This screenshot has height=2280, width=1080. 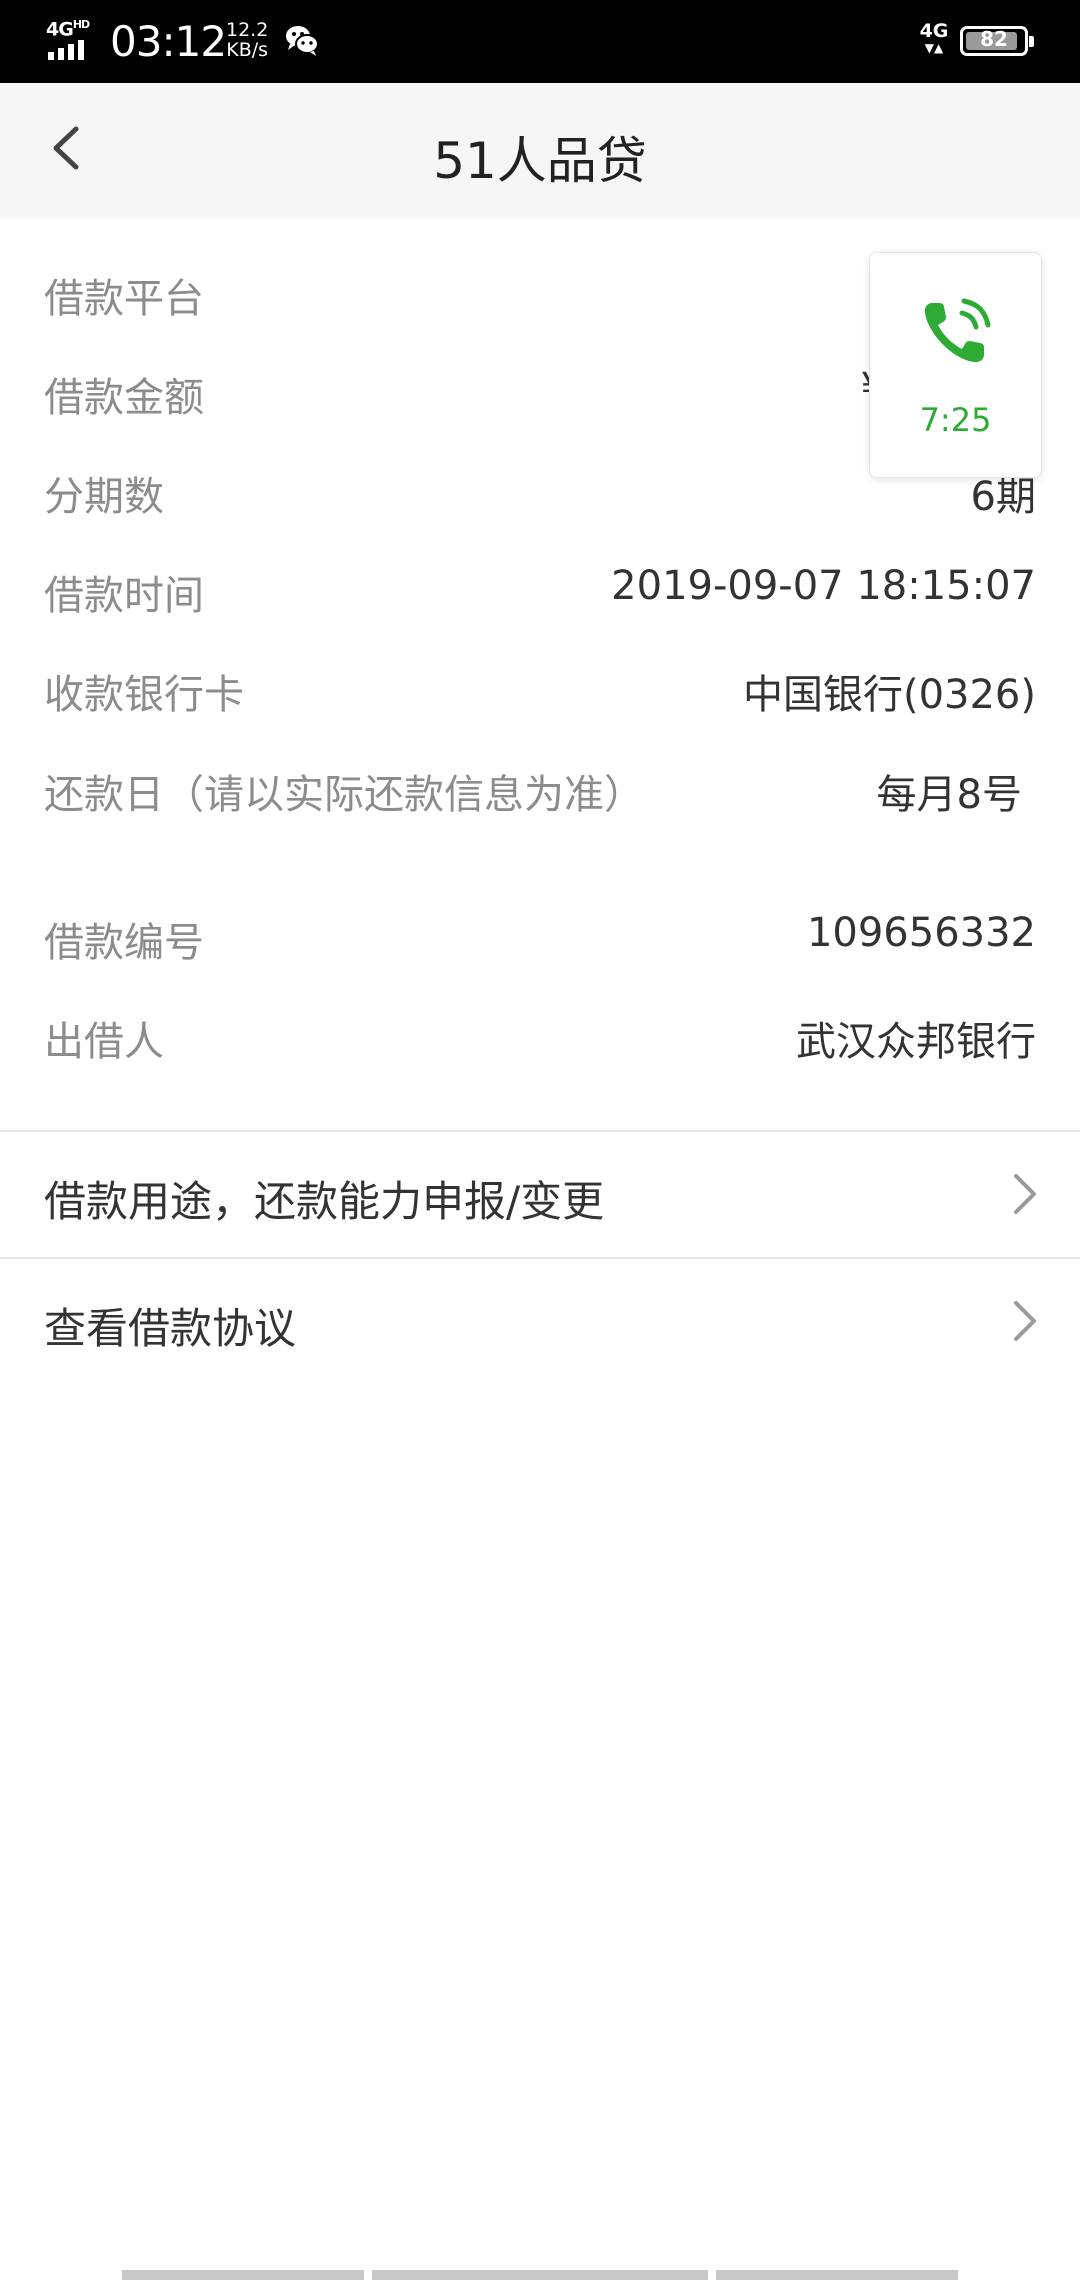 What do you see at coordinates (124, 398) in the screenshot?
I see `detail-label: 借款金额` at bounding box center [124, 398].